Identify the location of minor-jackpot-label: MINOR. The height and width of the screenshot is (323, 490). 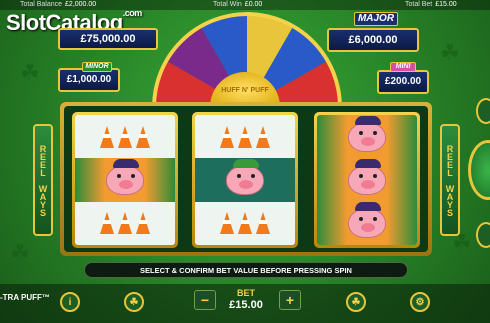
(97, 67).